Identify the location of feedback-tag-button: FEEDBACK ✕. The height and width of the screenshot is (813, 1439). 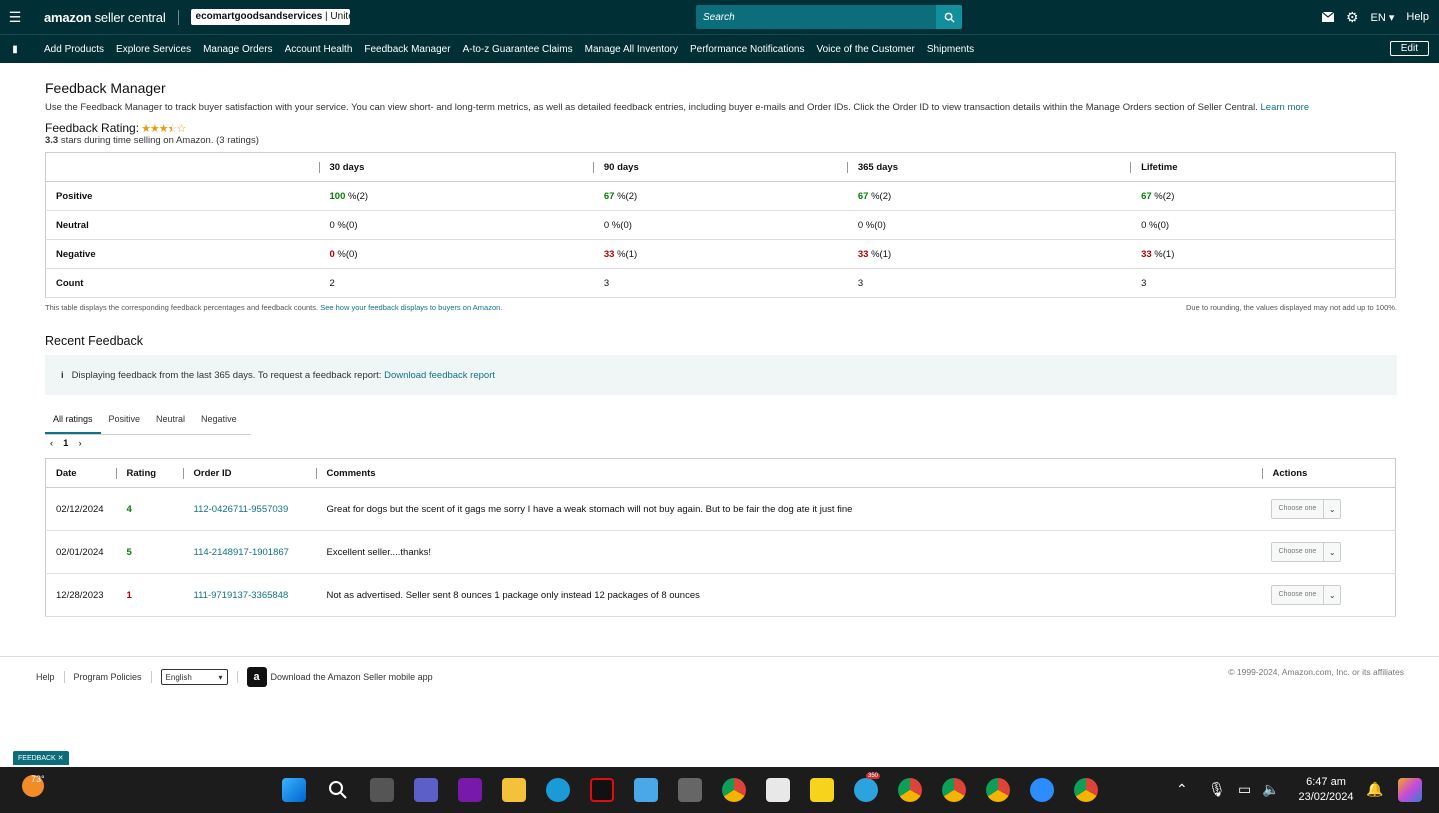
(41, 758).